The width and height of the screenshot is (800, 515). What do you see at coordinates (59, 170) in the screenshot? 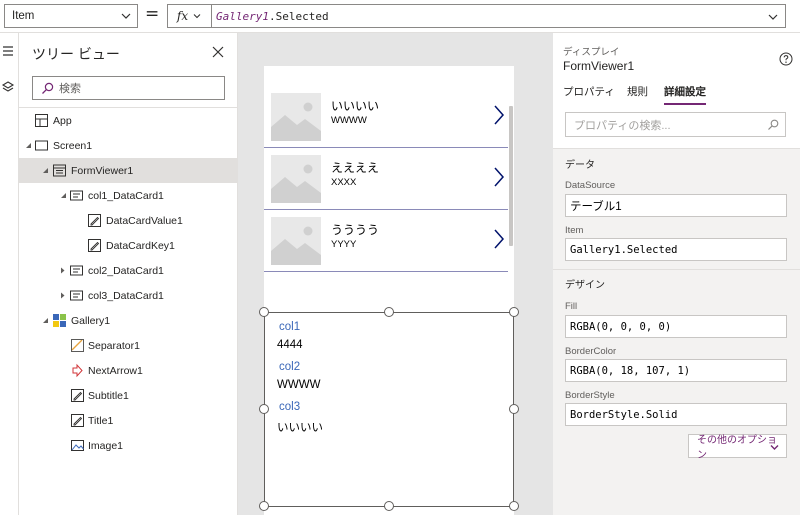
I see `form-viewer-icon` at bounding box center [59, 170].